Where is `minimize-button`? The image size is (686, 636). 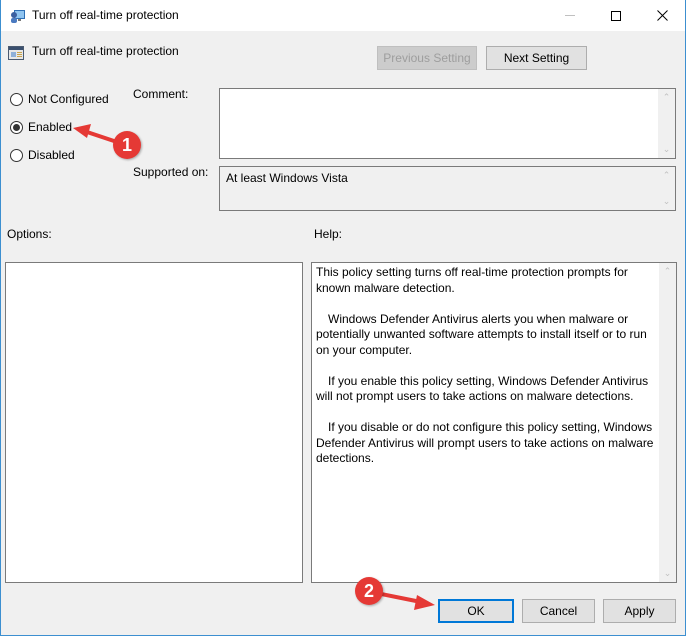
minimize-button is located at coordinates (570, 15).